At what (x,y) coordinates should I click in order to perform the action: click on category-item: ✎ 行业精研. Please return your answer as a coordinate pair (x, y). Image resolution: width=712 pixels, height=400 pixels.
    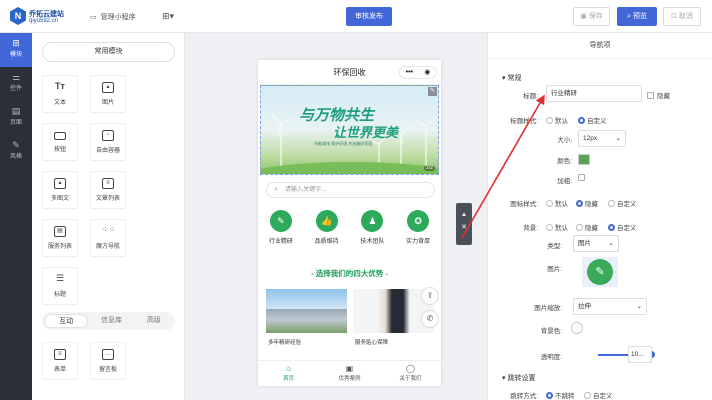
    Looking at the image, I should click on (281, 227).